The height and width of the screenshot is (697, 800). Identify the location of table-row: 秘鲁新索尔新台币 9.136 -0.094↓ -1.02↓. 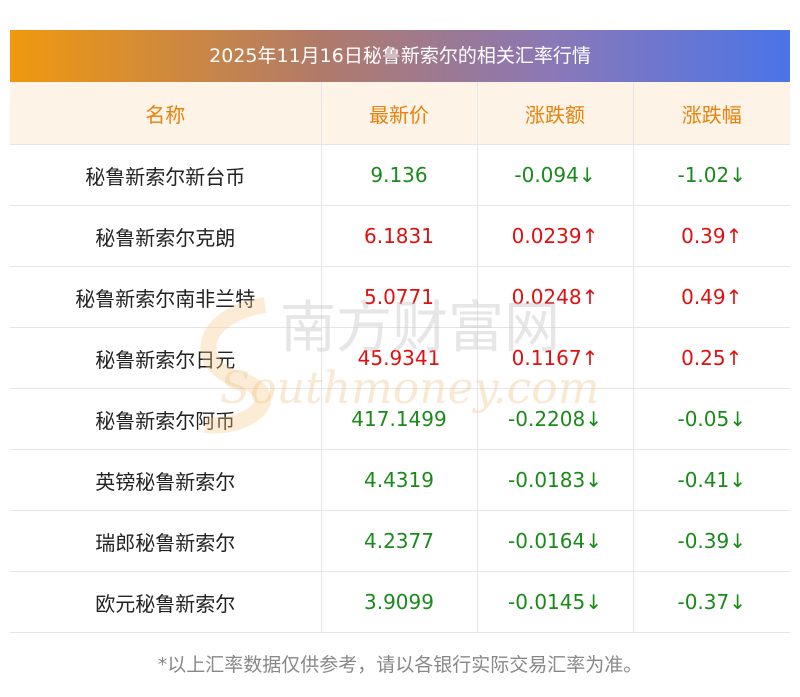
(400, 175).